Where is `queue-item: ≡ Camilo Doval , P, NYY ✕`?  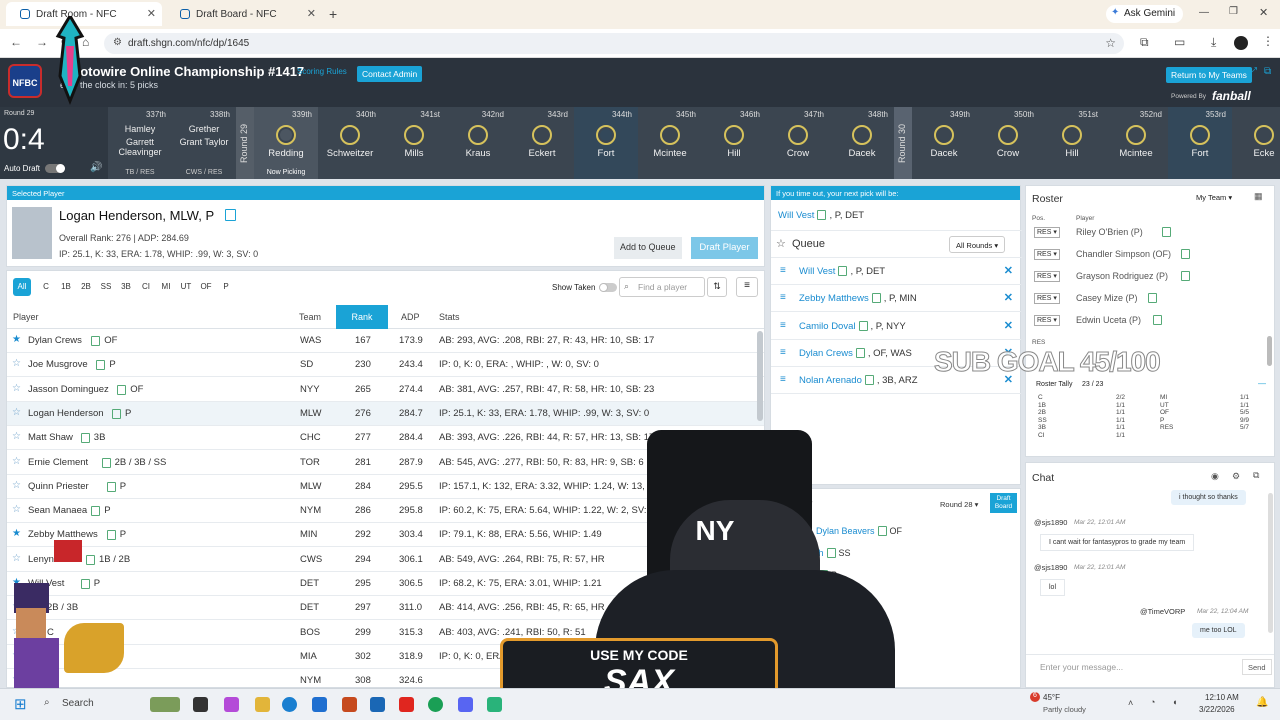 queue-item: ≡ Camilo Doval , P, NYY ✕ is located at coordinates (896, 326).